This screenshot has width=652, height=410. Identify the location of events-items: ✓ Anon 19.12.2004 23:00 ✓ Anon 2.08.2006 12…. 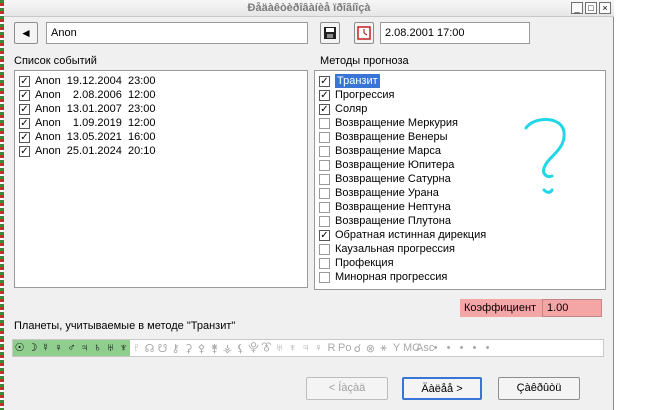
(161, 114).